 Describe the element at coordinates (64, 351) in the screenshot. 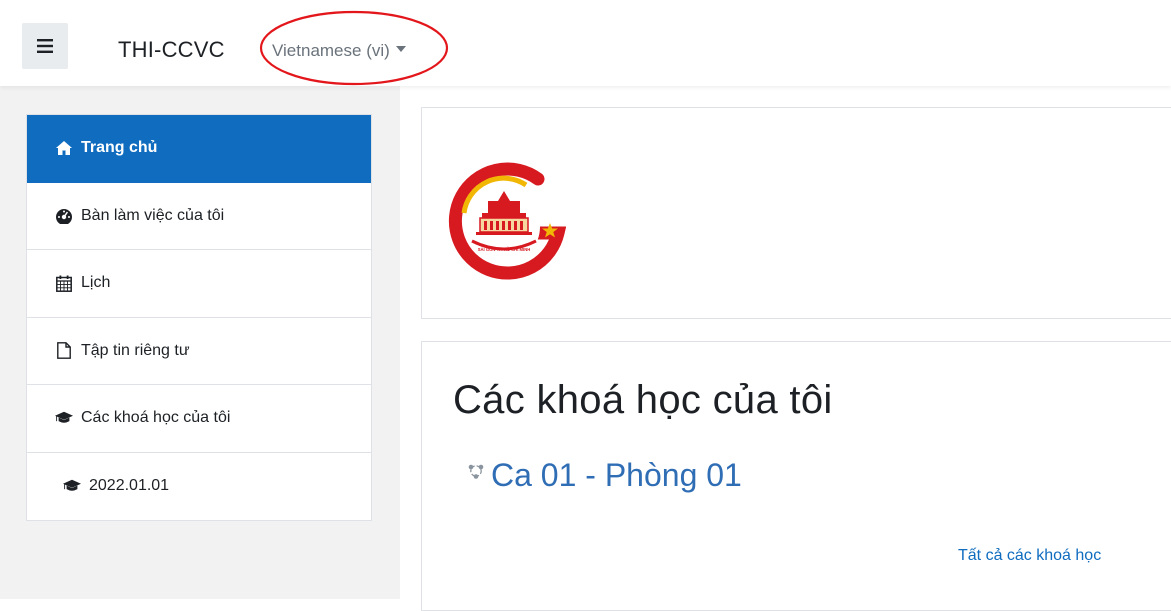

I see `file-icon` at that location.